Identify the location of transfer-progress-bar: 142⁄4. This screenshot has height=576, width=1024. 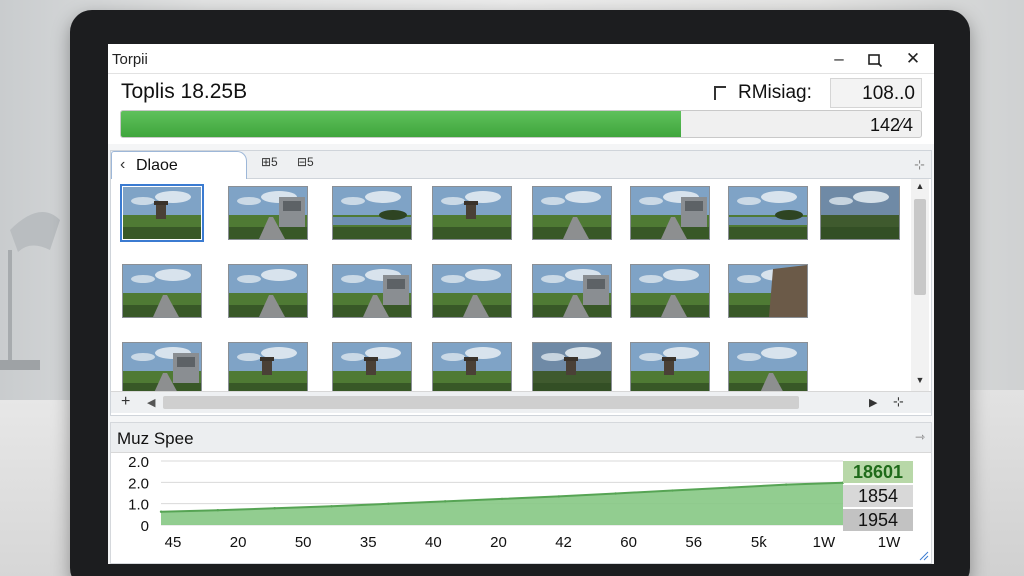
(521, 124).